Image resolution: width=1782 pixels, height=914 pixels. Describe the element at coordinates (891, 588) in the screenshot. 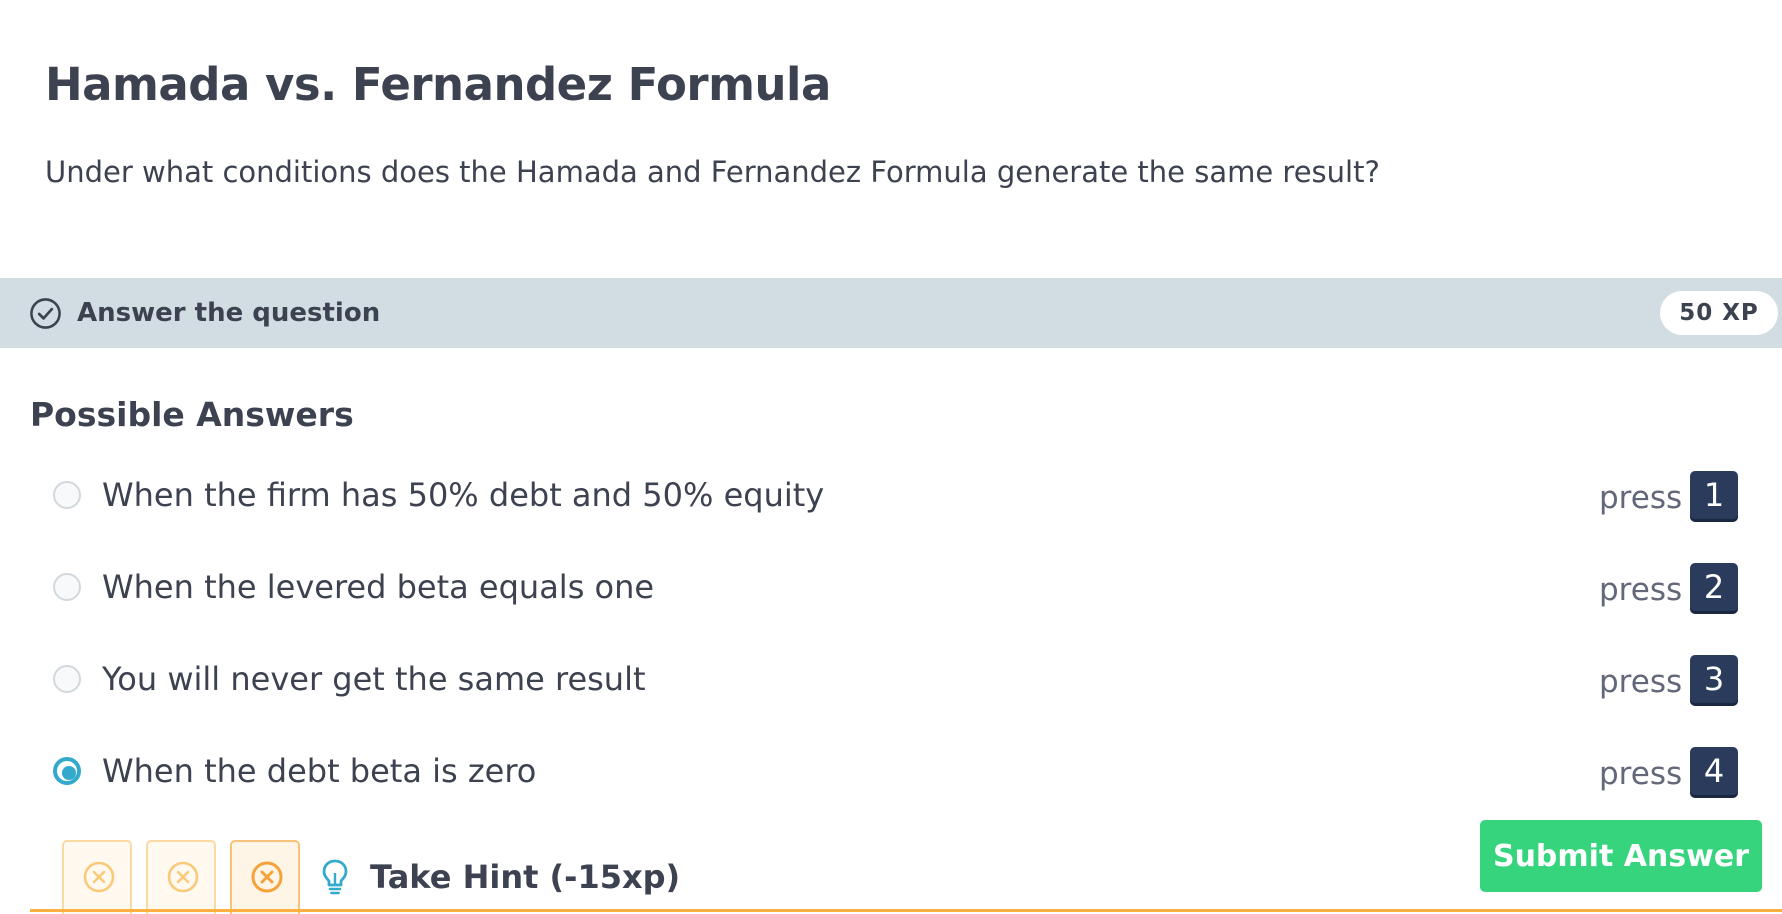

I see `answer-option-2: When the levered beta equals one press 2` at that location.